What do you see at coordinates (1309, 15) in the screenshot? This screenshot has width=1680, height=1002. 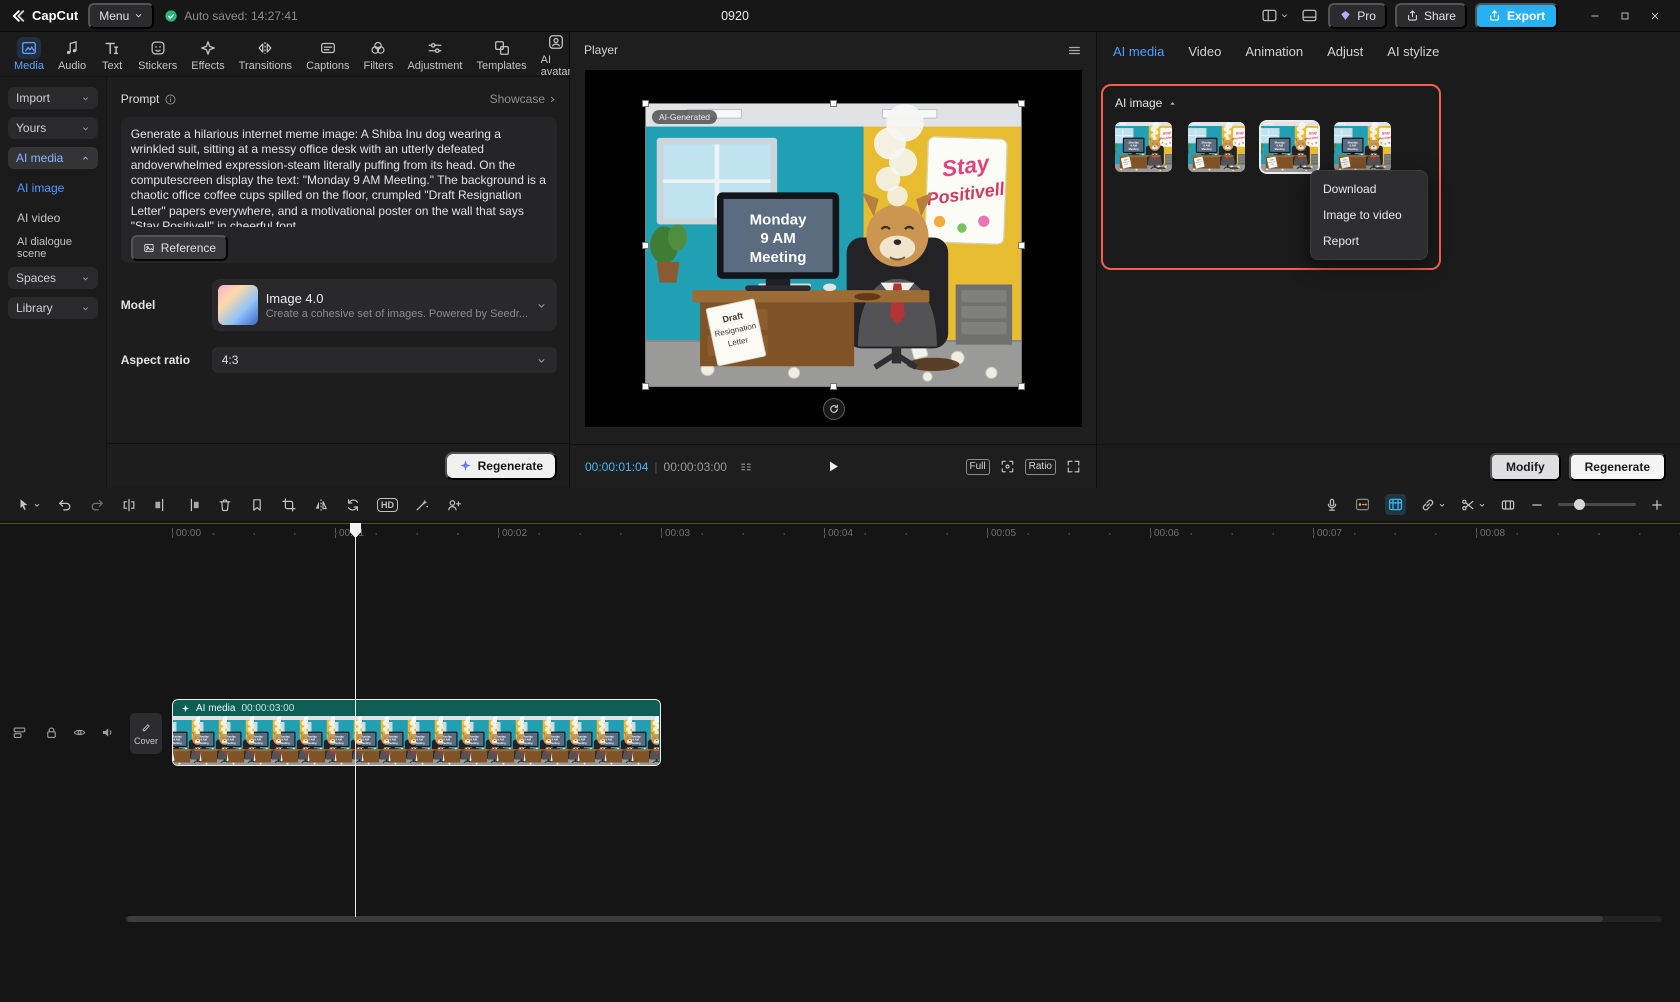 I see `panel-toggle-icon` at bounding box center [1309, 15].